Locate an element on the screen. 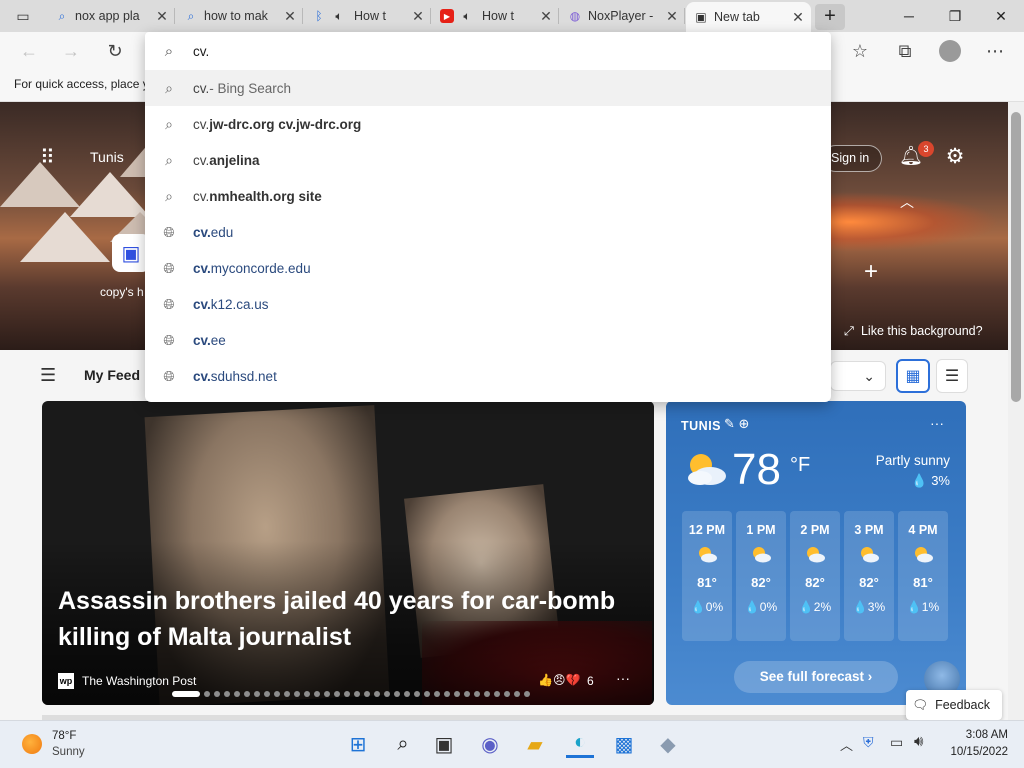 The width and height of the screenshot is (1024, 768). edge-icon: ◐ is located at coordinates (580, 744).